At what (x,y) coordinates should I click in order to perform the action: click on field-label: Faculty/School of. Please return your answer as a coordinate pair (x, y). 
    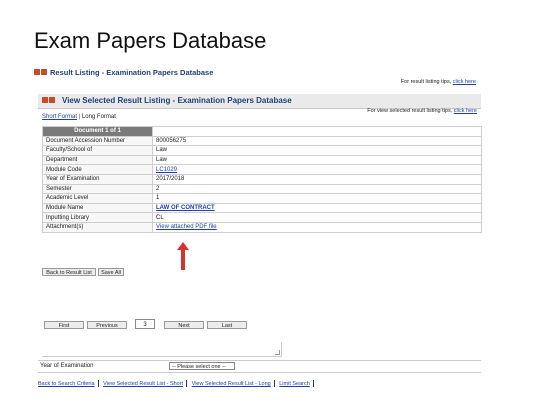
    Looking at the image, I should click on (97, 150).